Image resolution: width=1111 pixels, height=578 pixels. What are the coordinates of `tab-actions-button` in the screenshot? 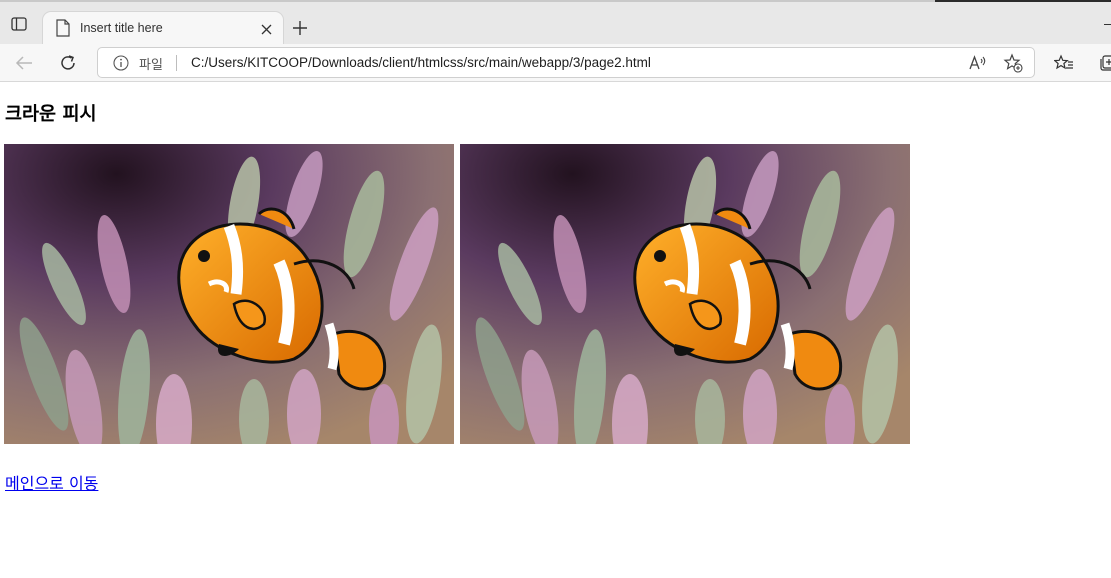 It's located at (19, 24).